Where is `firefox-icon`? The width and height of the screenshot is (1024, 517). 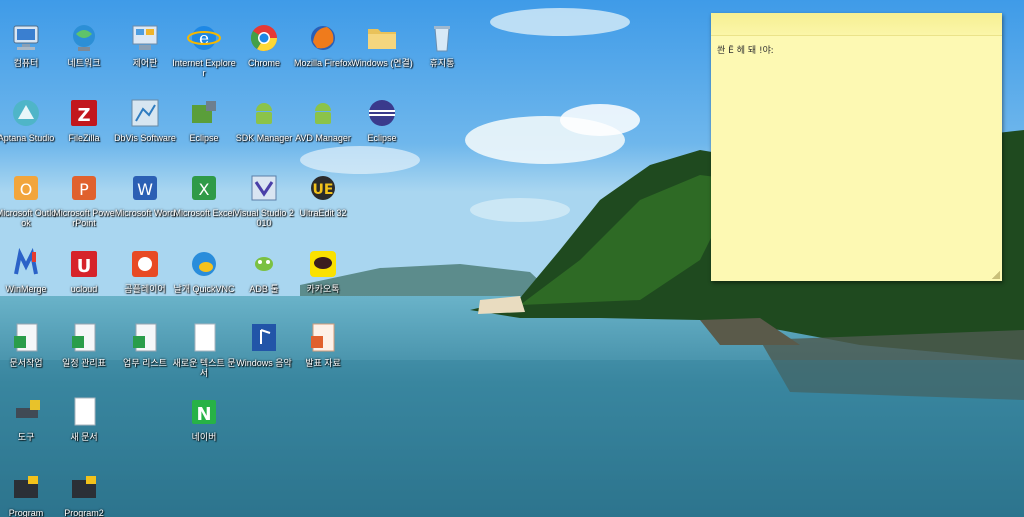
firefox-icon is located at coordinates (323, 38).